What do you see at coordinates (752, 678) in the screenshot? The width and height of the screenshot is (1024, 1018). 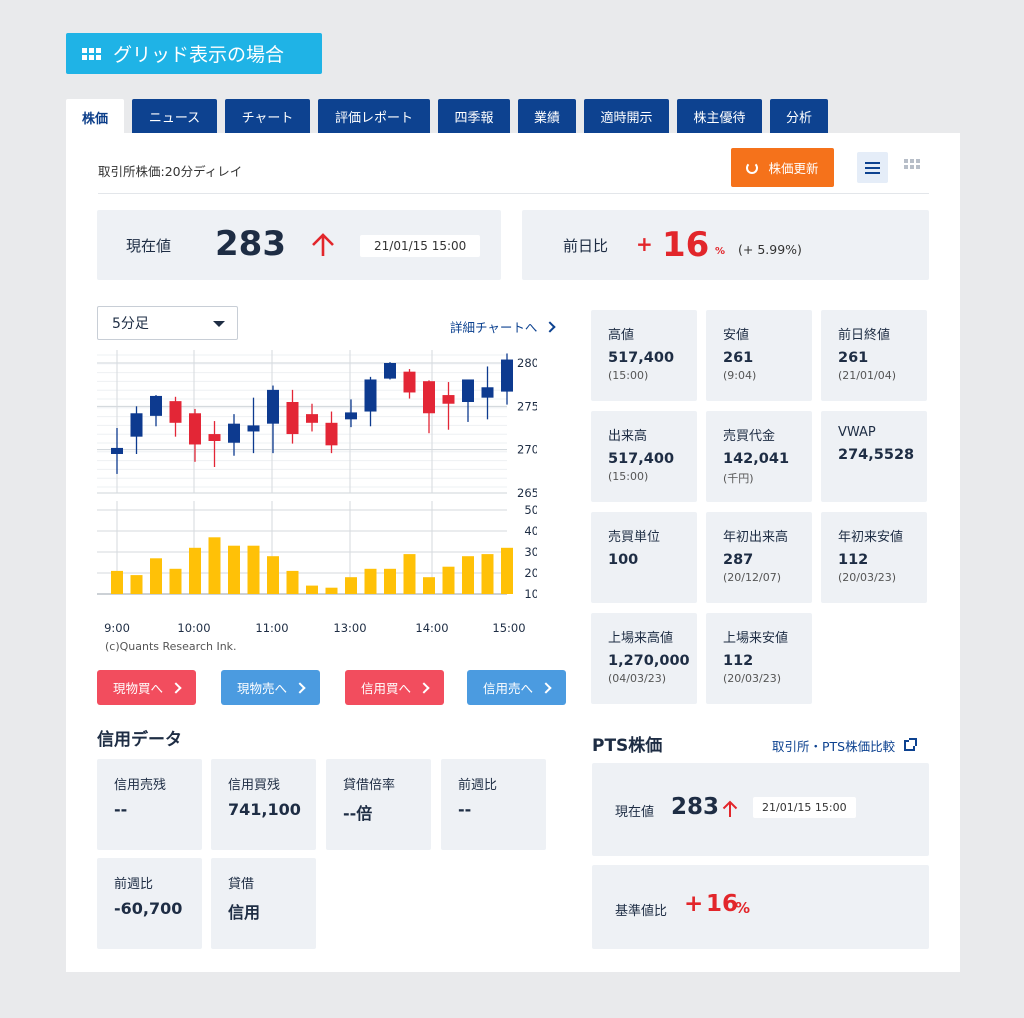 I see `stat-sub: (20/03/23)` at bounding box center [752, 678].